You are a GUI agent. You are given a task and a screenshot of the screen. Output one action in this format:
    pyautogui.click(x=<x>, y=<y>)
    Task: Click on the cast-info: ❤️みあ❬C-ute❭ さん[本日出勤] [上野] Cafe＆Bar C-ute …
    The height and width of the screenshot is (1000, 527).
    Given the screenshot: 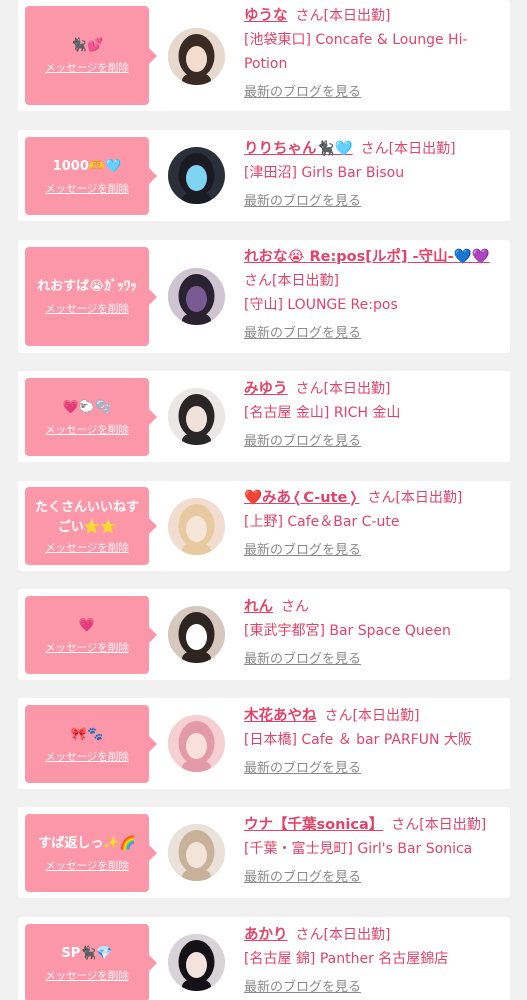 What is the action you would take?
    pyautogui.click(x=375, y=524)
    